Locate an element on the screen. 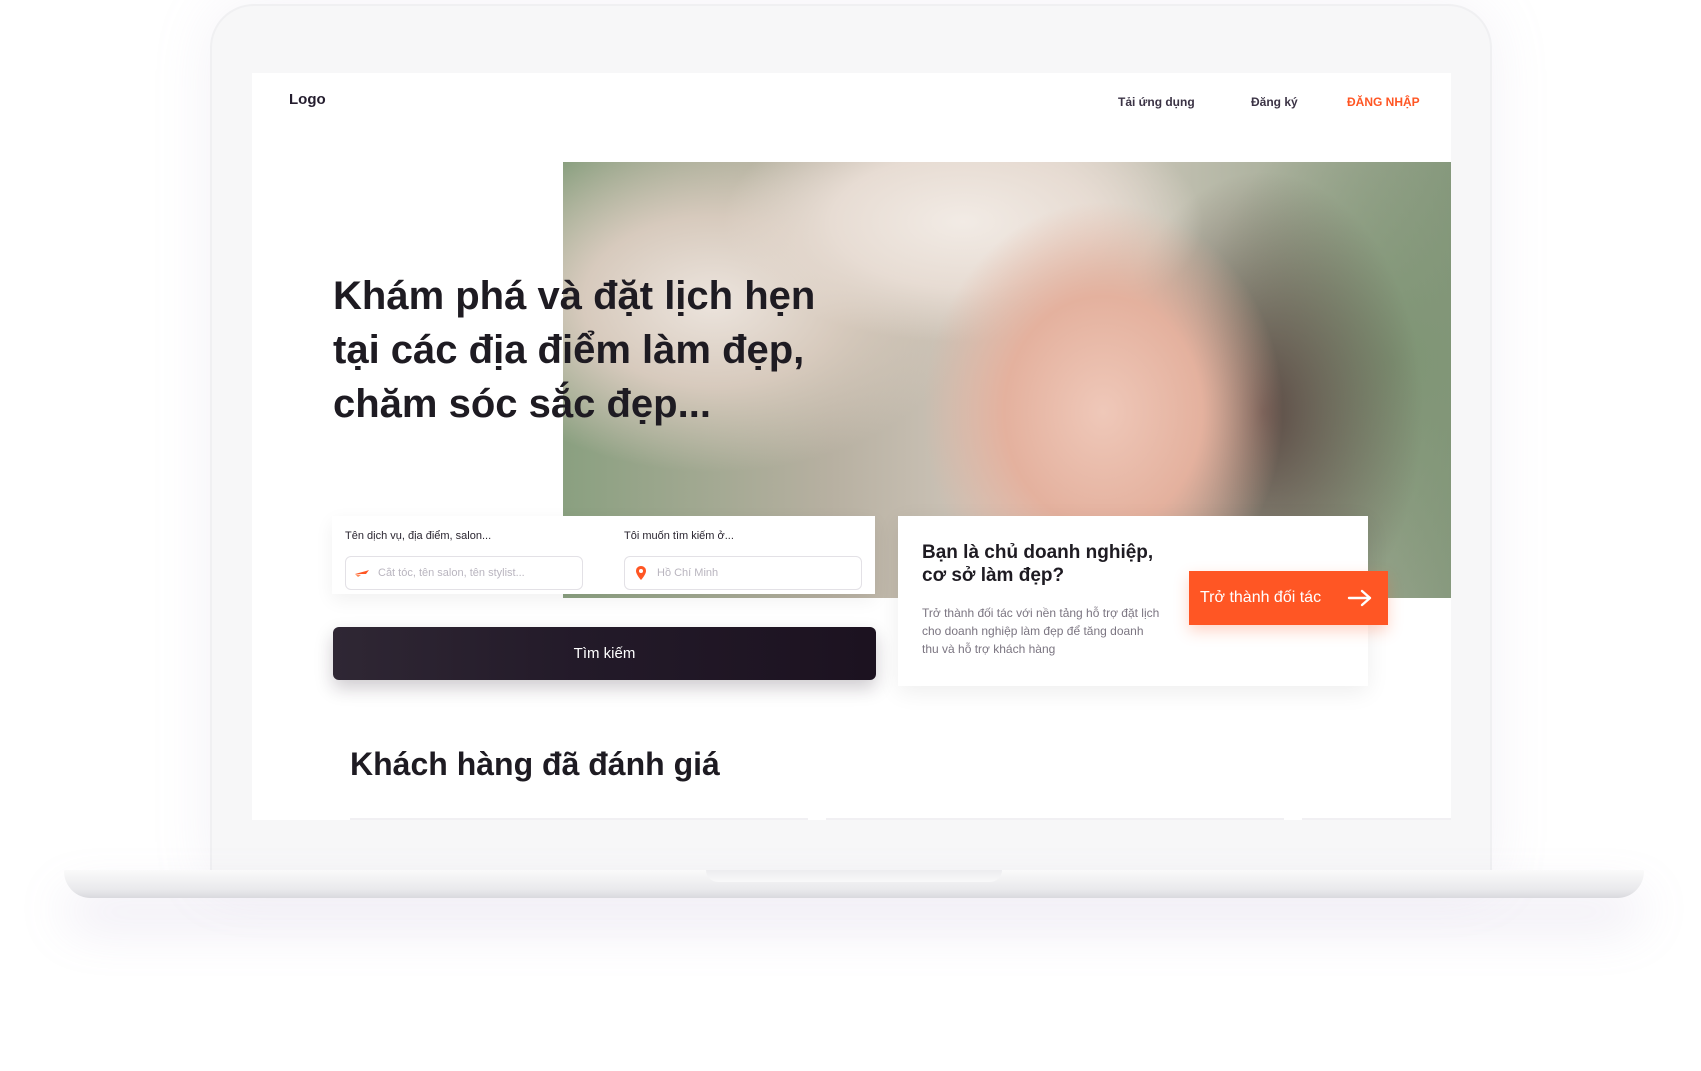 The height and width of the screenshot is (1071, 1701). partner-heading: Bạn là chủ doanh nghiệp, cơ sở làm đẹp? is located at coordinates (1038, 564).